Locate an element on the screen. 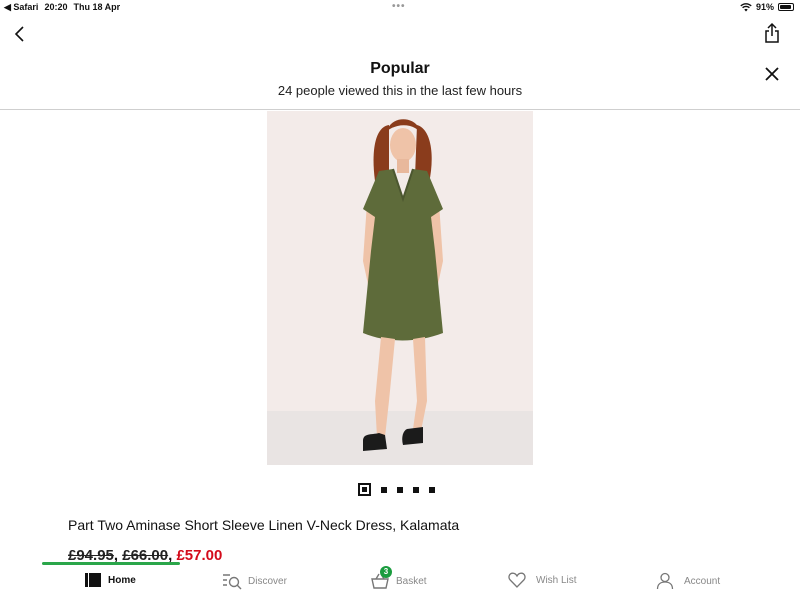 The image size is (800, 600). close-button is located at coordinates (772, 74).